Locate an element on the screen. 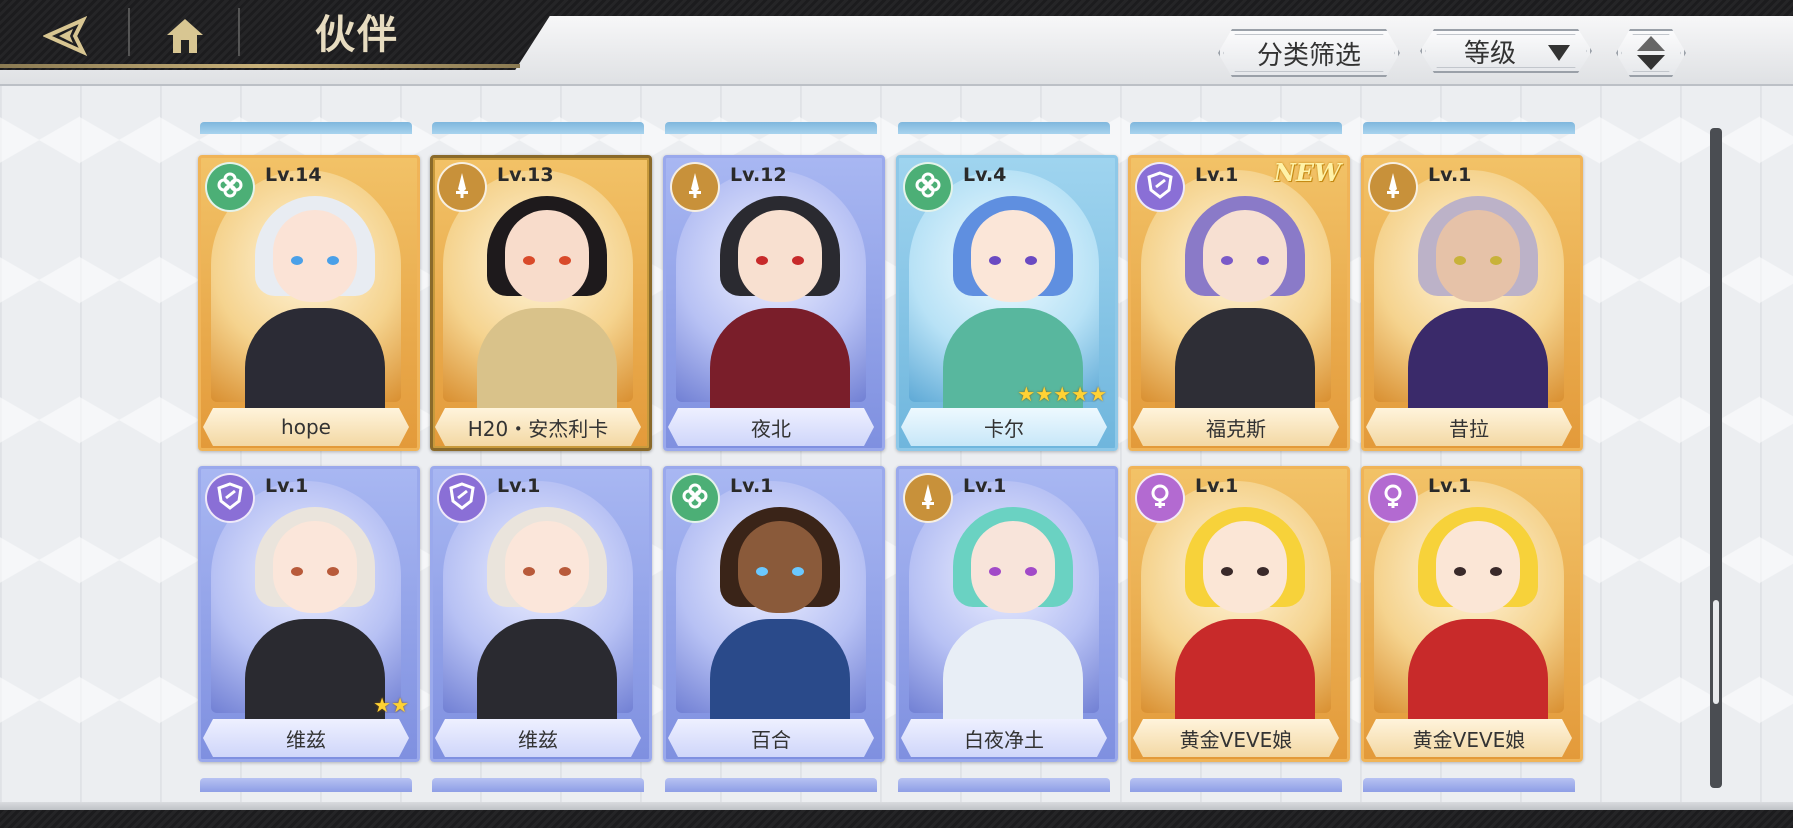  title-plate-edge is located at coordinates (260, 66).